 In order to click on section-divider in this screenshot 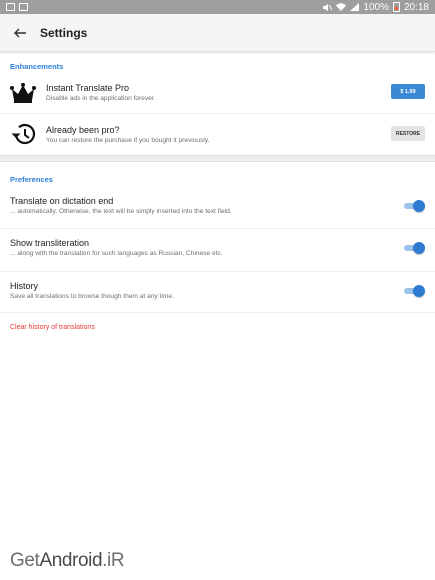, I will do `click(217, 158)`.